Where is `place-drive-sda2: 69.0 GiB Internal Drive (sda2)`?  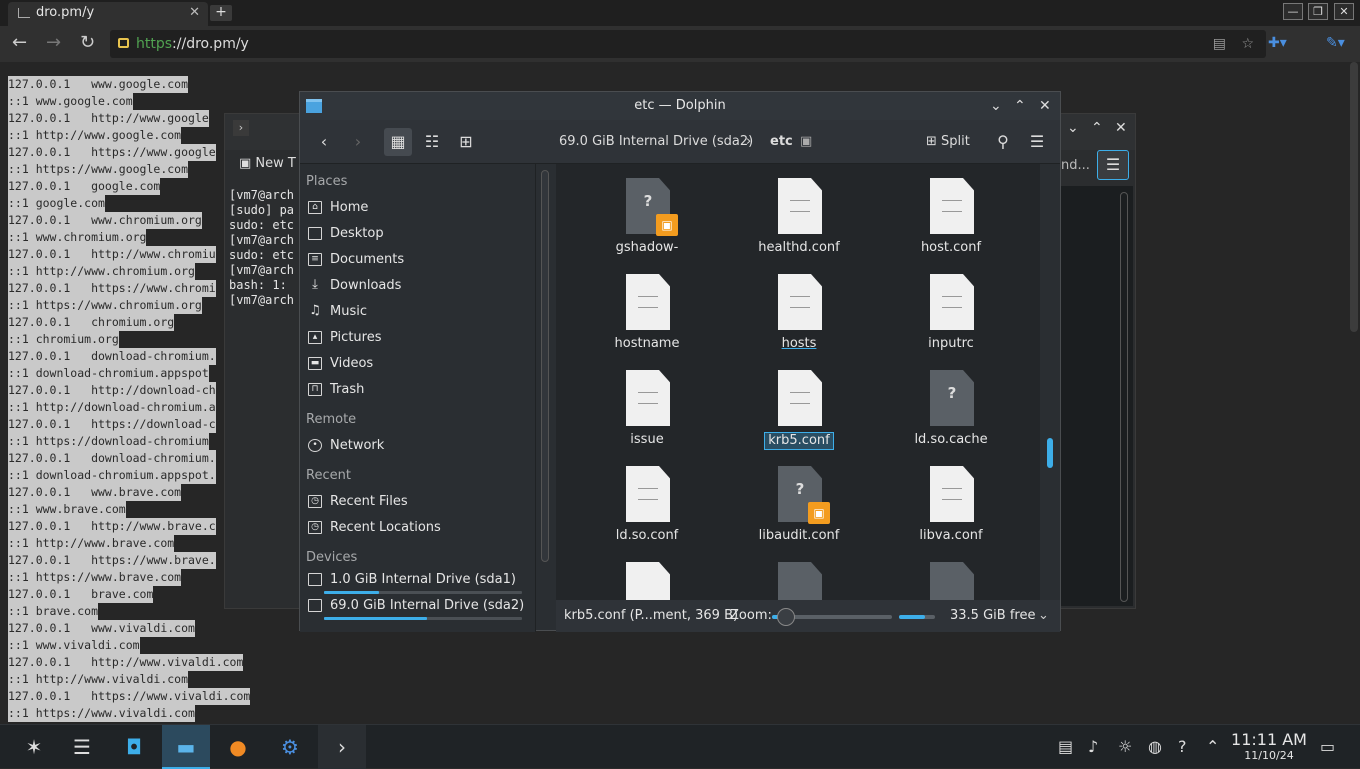 place-drive-sda2: 69.0 GiB Internal Drive (sda2) is located at coordinates (419, 606).